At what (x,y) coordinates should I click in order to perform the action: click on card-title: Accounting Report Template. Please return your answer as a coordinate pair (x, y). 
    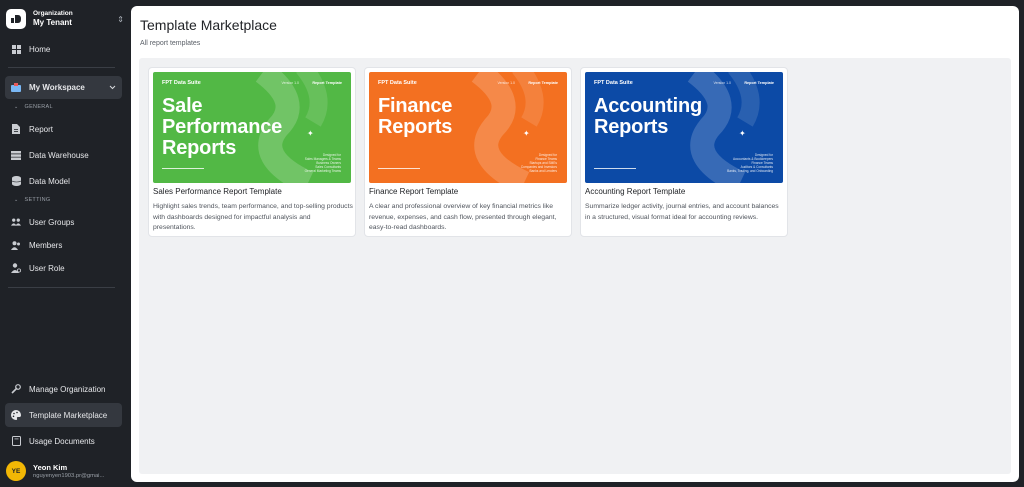
    Looking at the image, I should click on (635, 191).